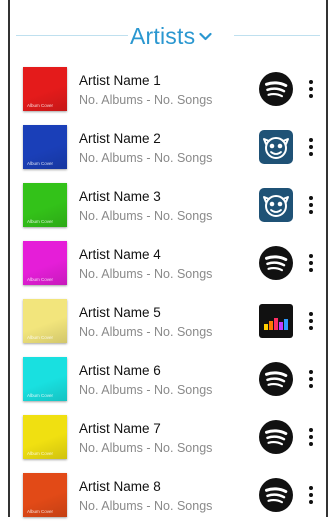 This screenshot has height=524, width=330. I want to click on artist-name: Artist Name 3, so click(120, 196).